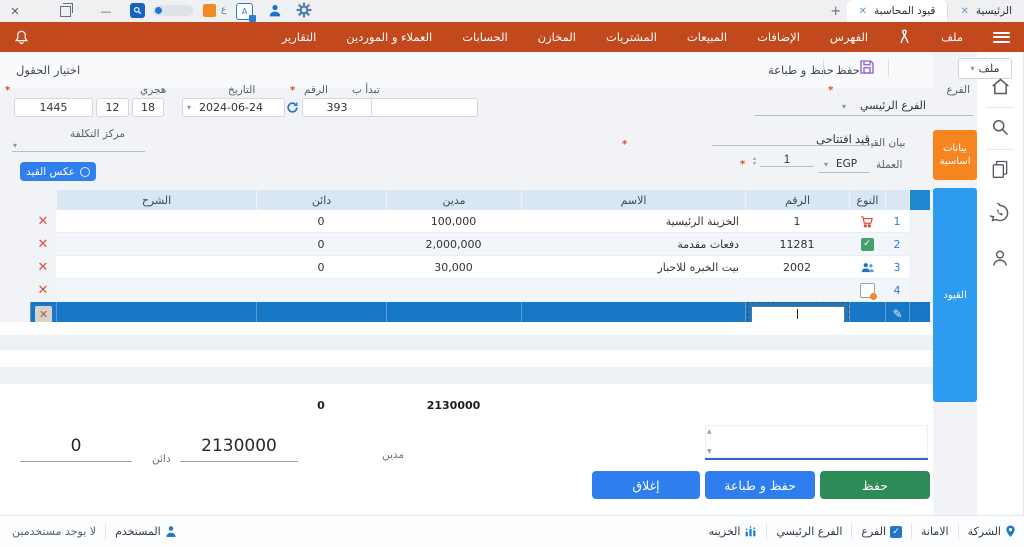  I want to click on table-row: 1 1 الخزينة الرئيسية 100,000 0 ✕, so click(480, 221).